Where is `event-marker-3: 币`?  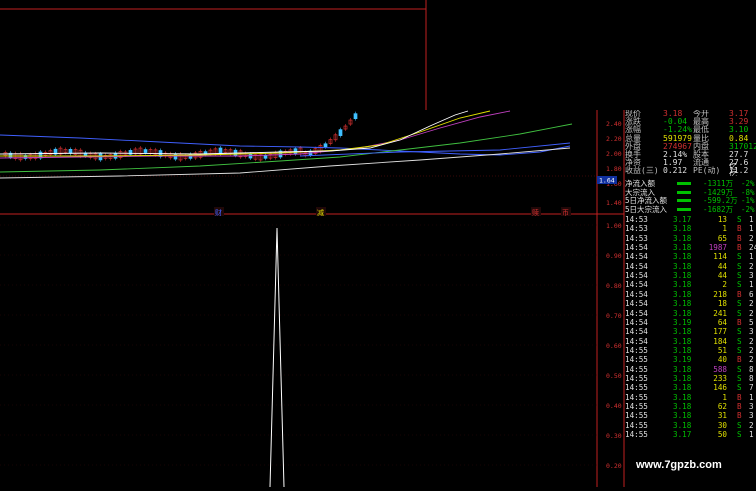 event-marker-3: 币 is located at coordinates (565, 213).